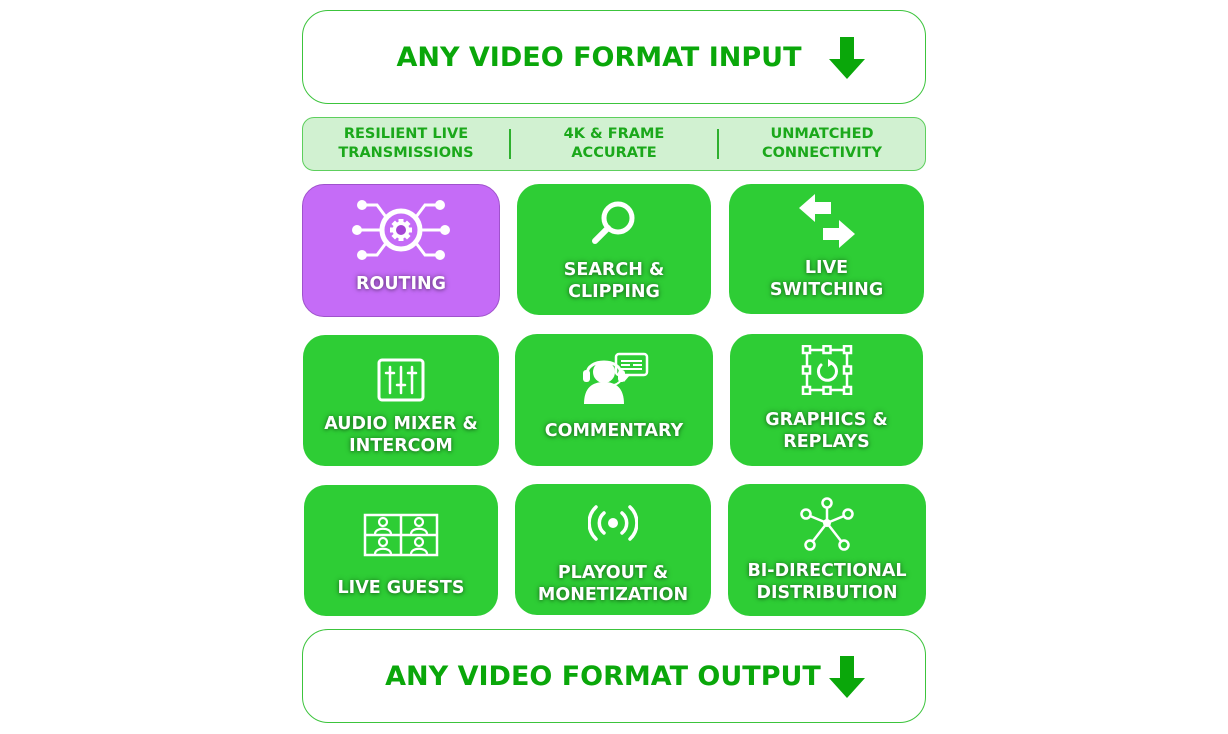 The height and width of the screenshot is (734, 1228). I want to click on video-grid-guests-icon, so click(401, 535).